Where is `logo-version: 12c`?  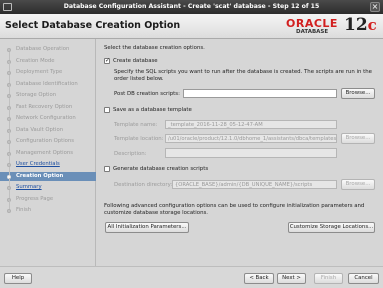
logo-version: 12c is located at coordinates (360, 25).